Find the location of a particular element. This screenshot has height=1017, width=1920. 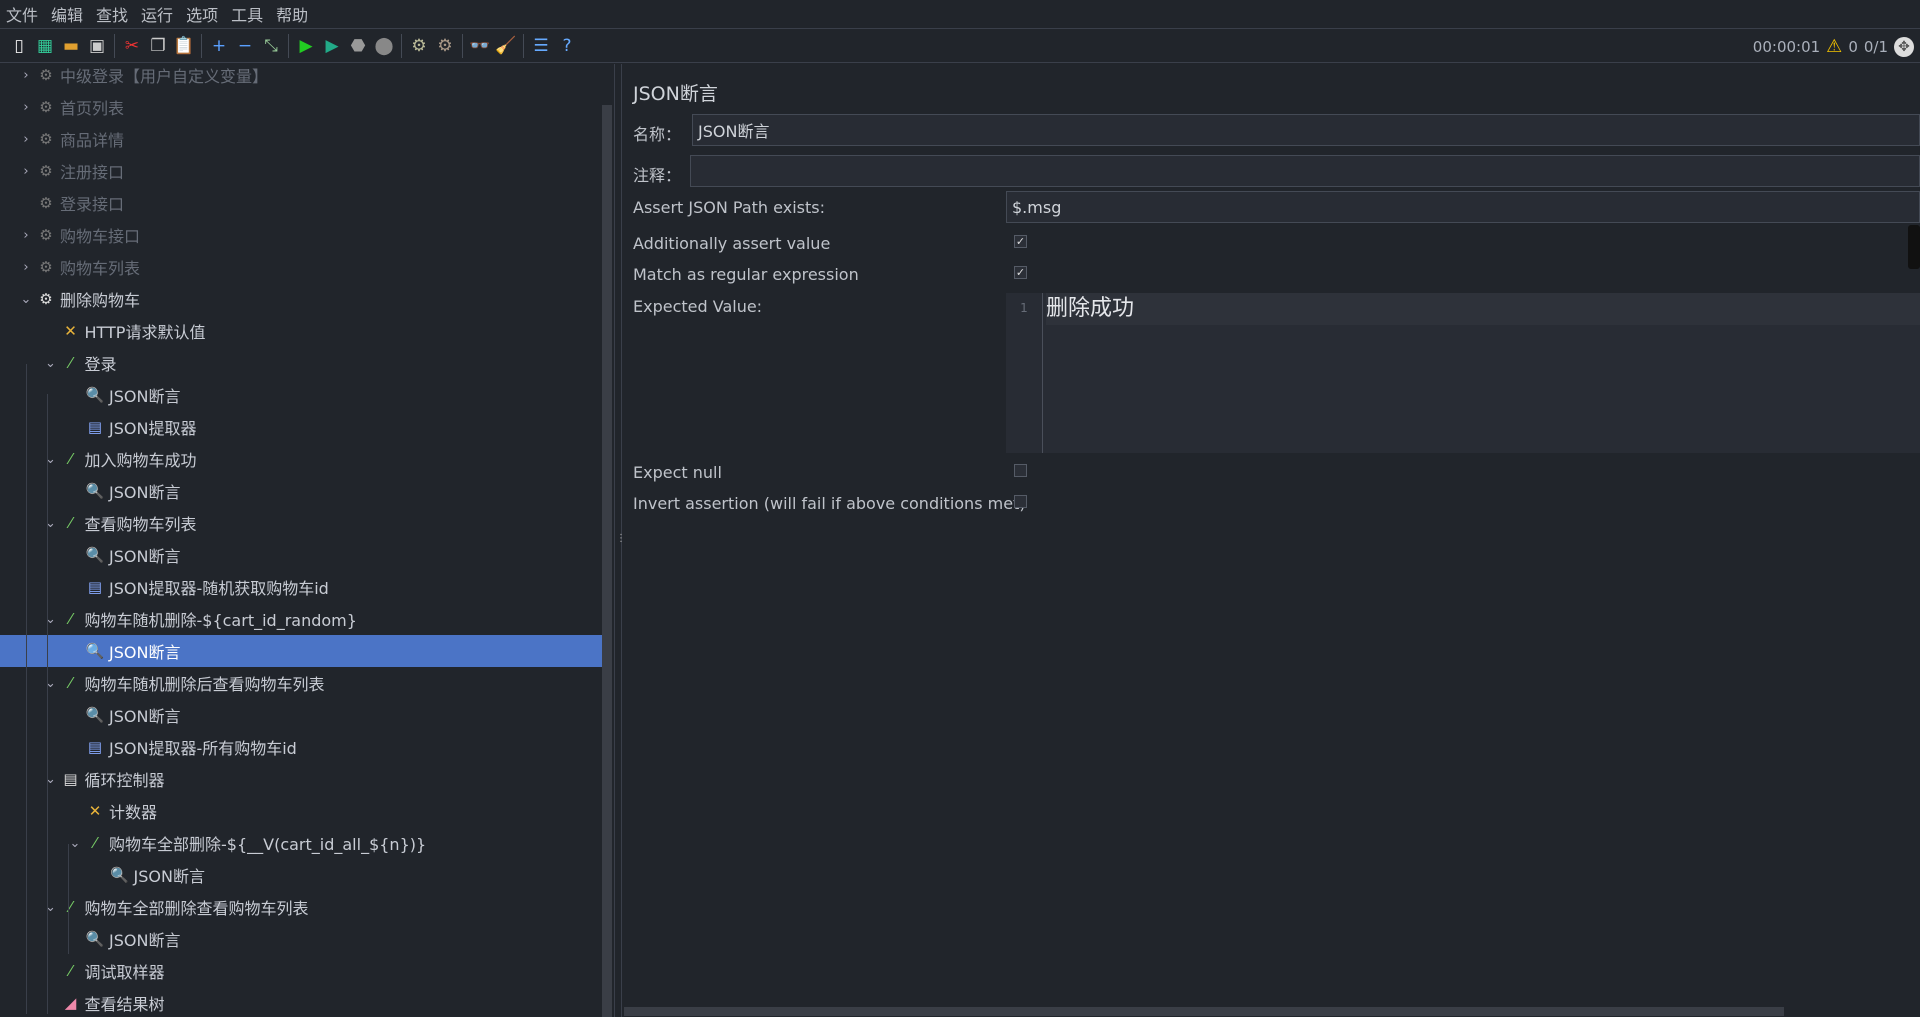

paste-icon: 📋 is located at coordinates (184, 46).